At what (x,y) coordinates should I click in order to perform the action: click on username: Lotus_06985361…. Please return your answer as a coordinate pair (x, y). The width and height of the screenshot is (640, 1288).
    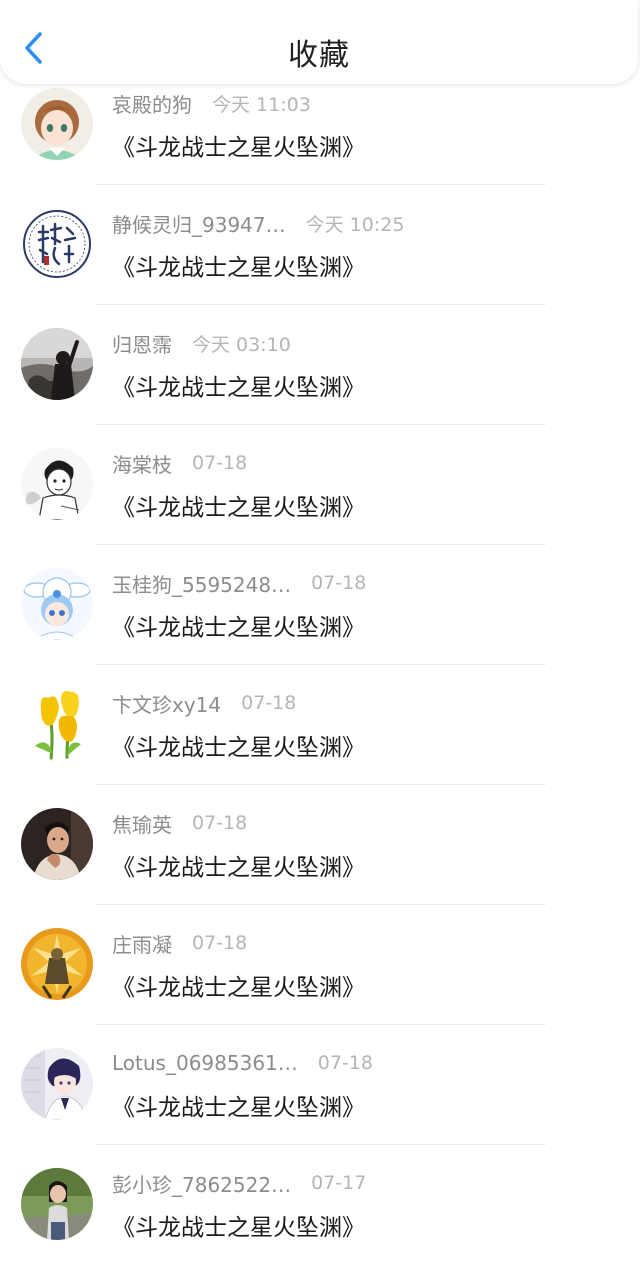
    Looking at the image, I should click on (205, 1063).